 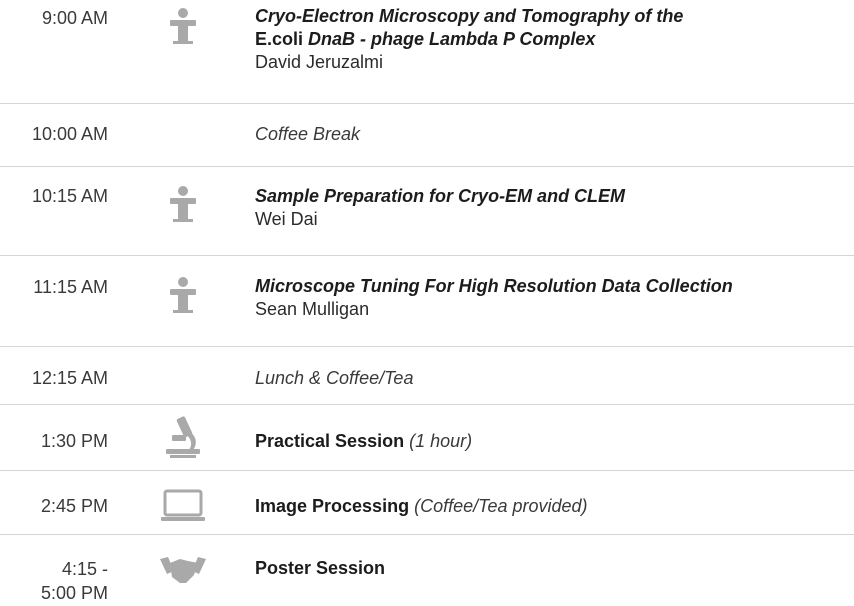 What do you see at coordinates (286, 219) in the screenshot?
I see `speaker-name: Wei Dai` at bounding box center [286, 219].